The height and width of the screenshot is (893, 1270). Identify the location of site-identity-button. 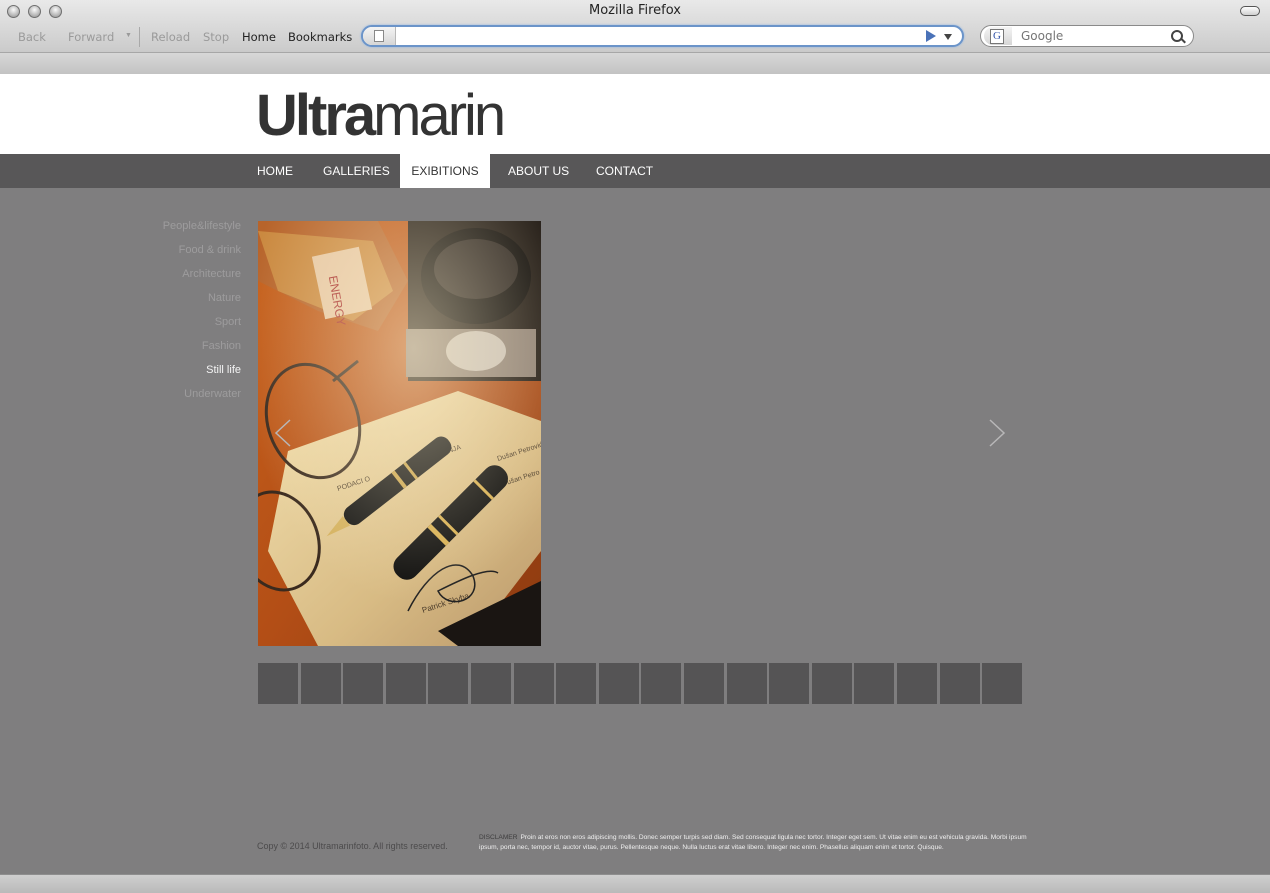
(379, 36).